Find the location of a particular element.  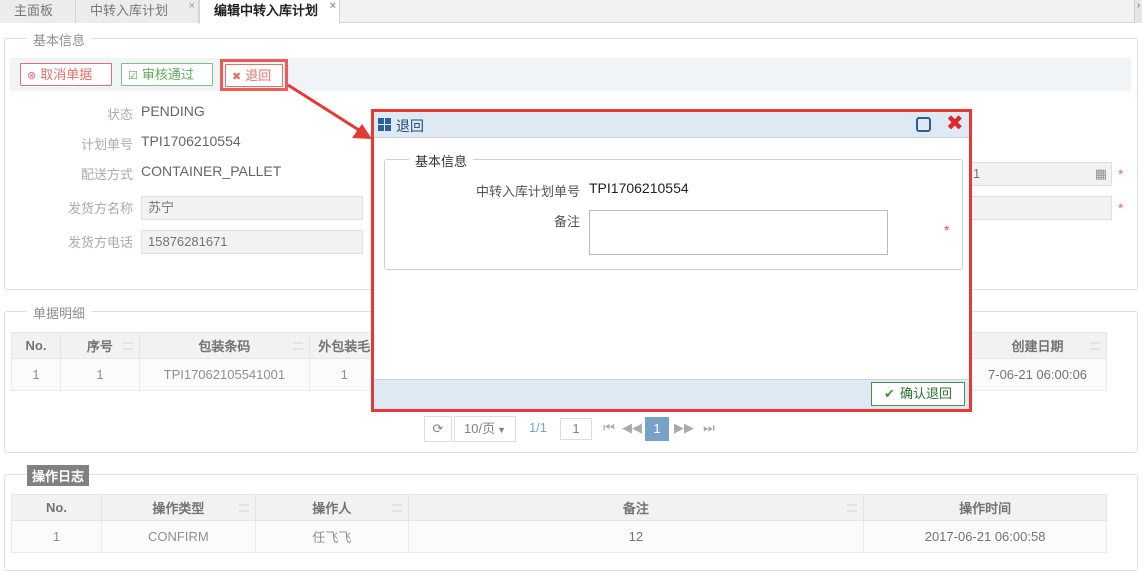

tab-label: 主面板 is located at coordinates (34, 10).